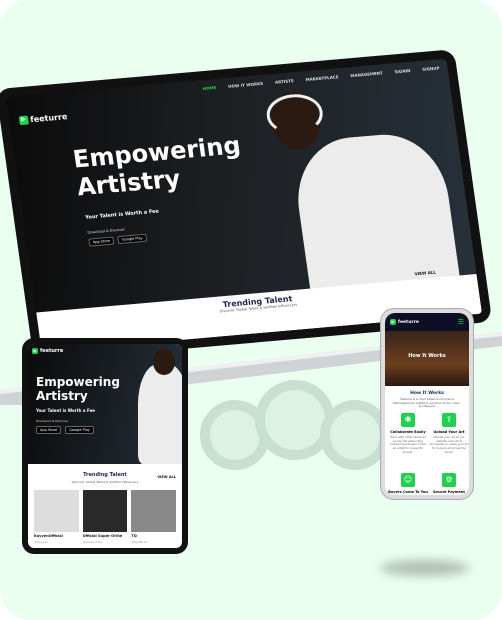 This screenshot has width=502, height=620. What do you see at coordinates (425, 568) in the screenshot?
I see `phone-shadow` at bounding box center [425, 568].